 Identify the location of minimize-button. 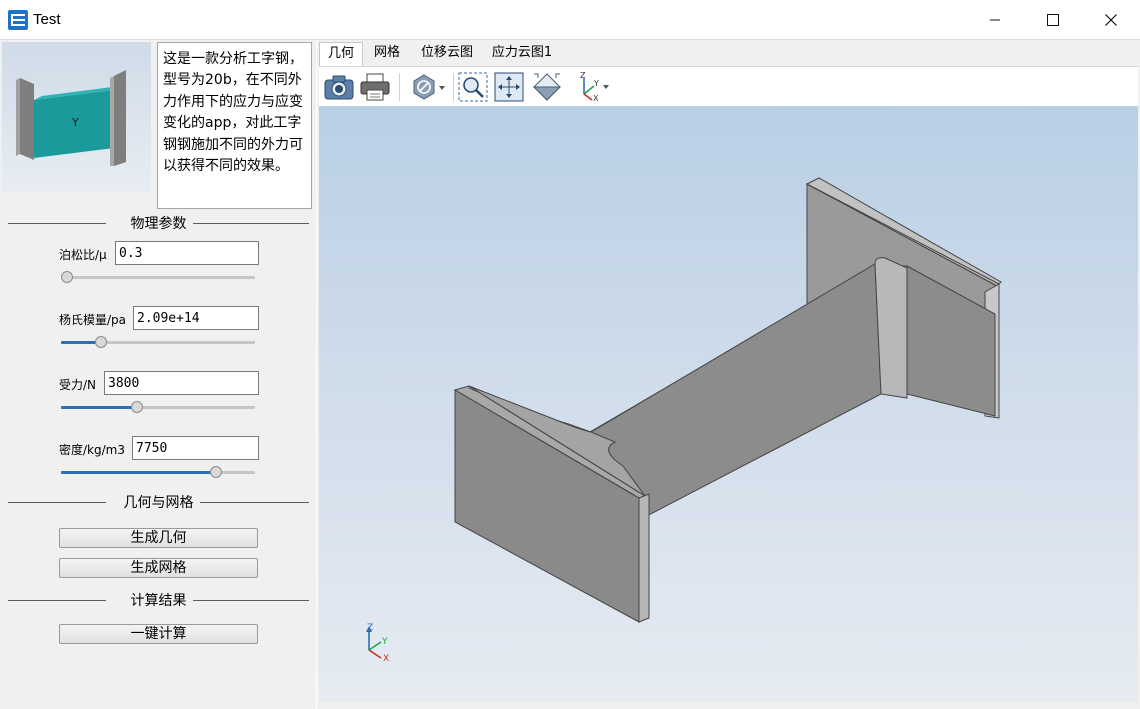
(995, 20).